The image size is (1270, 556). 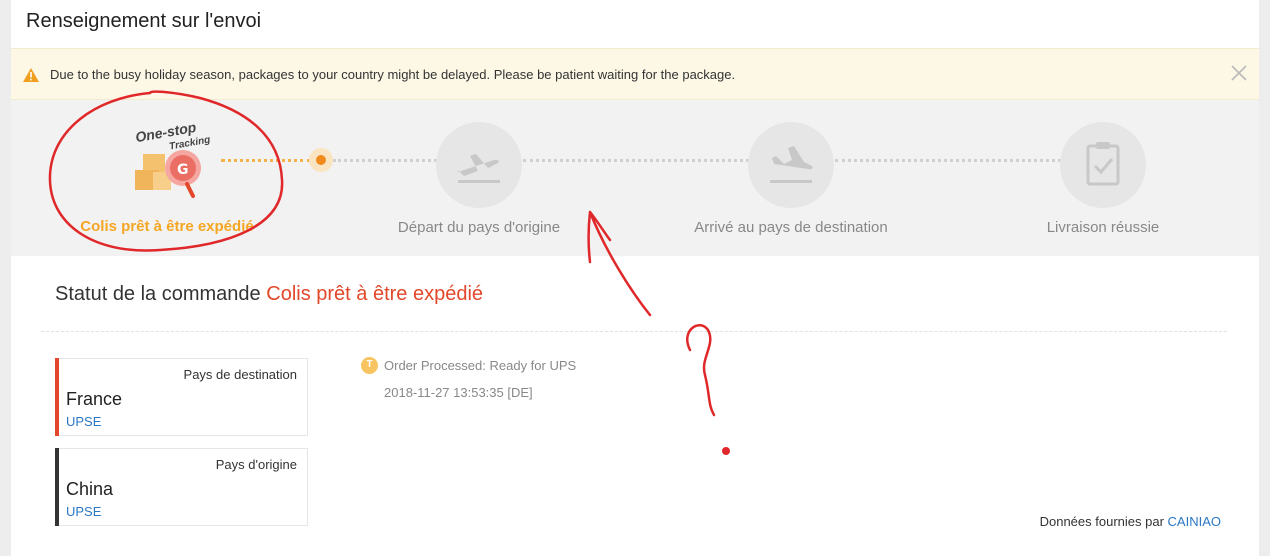 I want to click on plane-arrival-icon, so click(x=791, y=164).